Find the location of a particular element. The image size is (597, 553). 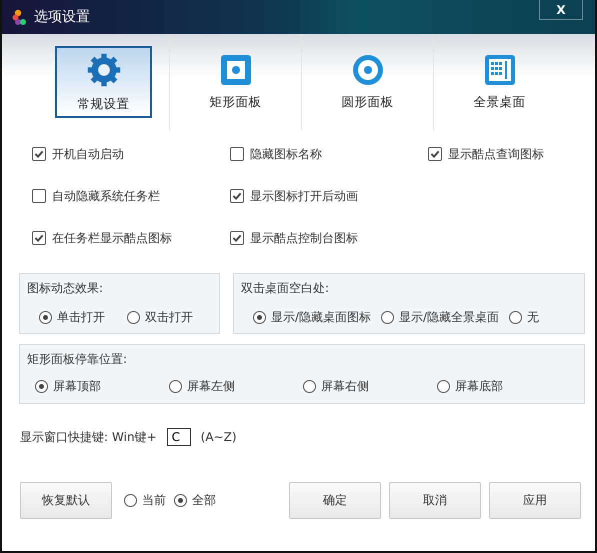

radio-option: 显示/隐藏全景桌面 is located at coordinates (440, 317).